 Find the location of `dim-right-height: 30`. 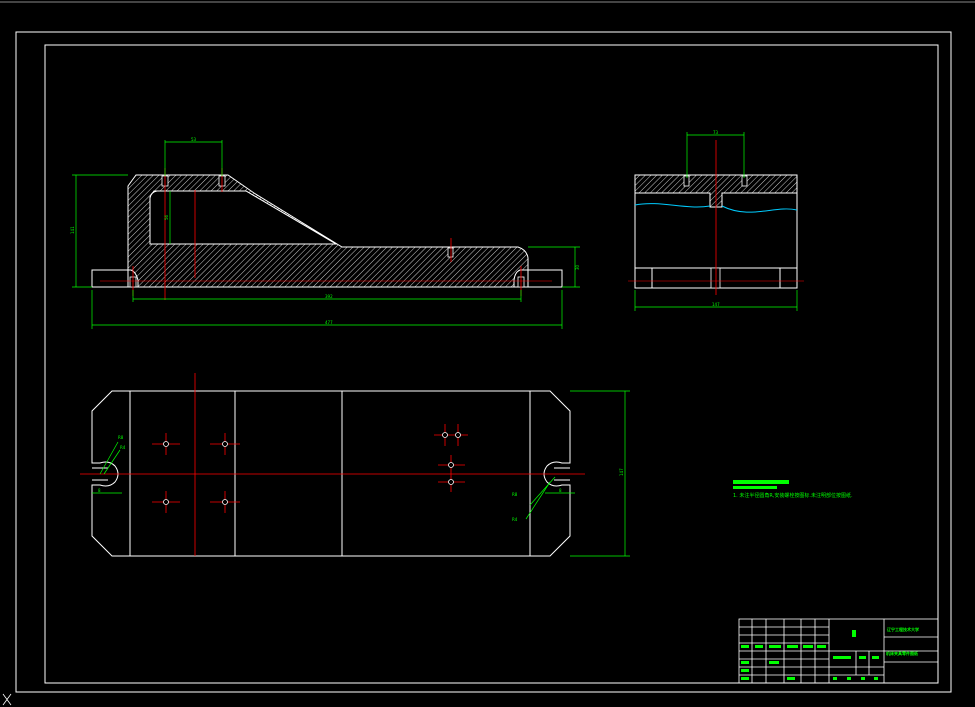

dim-right-height: 30 is located at coordinates (577, 267).